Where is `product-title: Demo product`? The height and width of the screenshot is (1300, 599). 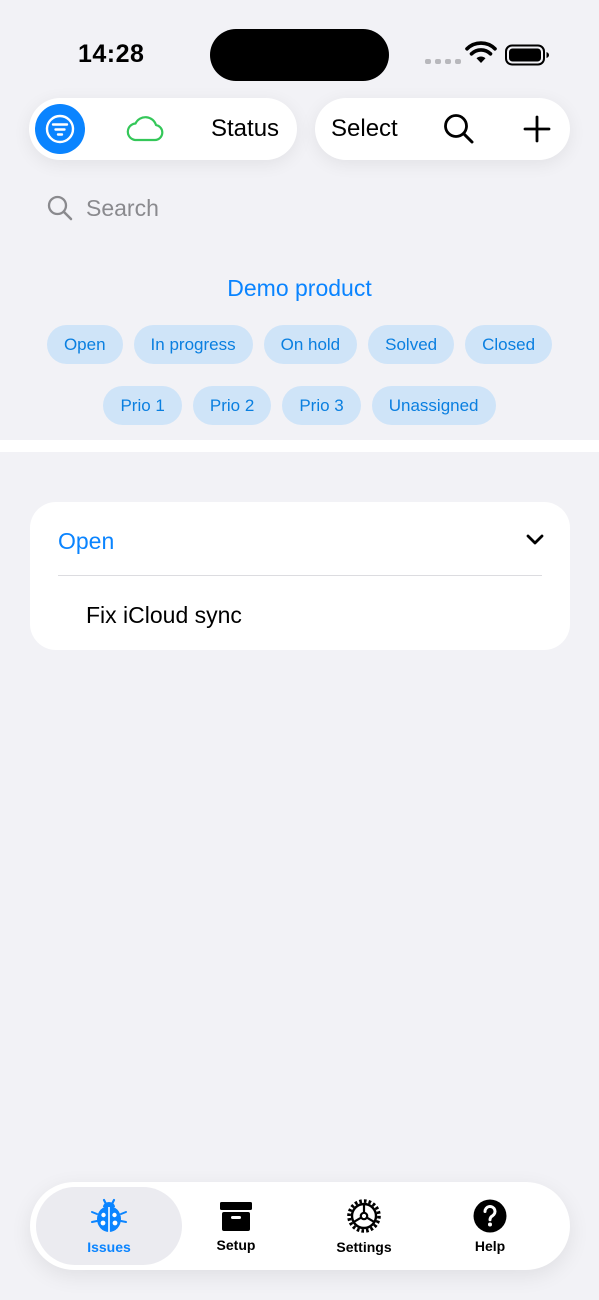 product-title: Demo product is located at coordinates (299, 288).